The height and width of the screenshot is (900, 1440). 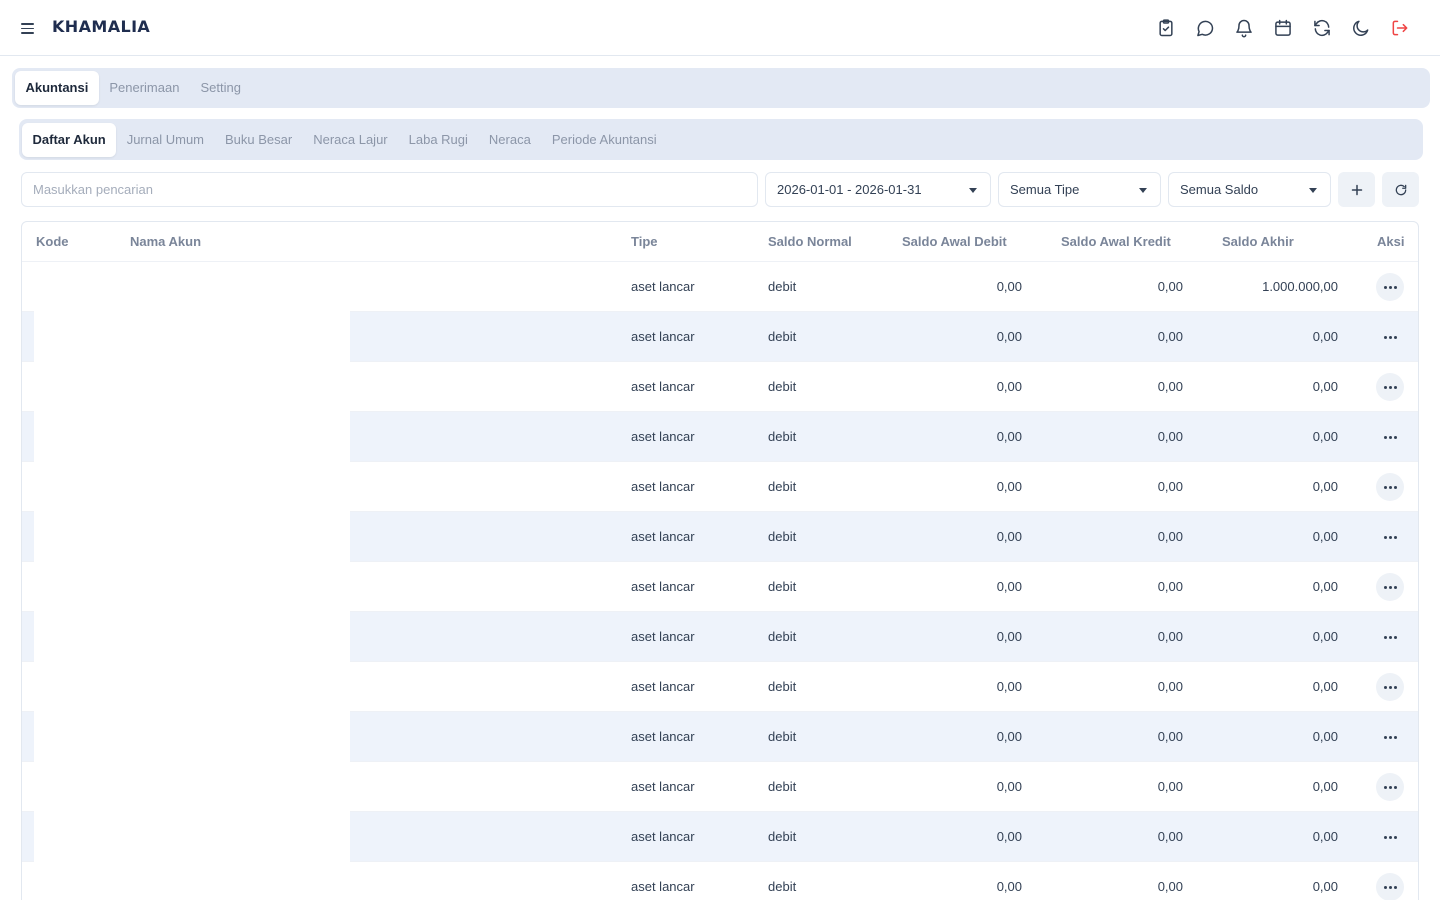 What do you see at coordinates (720, 28) in the screenshot?
I see `top-bar: KHAMALIA` at bounding box center [720, 28].